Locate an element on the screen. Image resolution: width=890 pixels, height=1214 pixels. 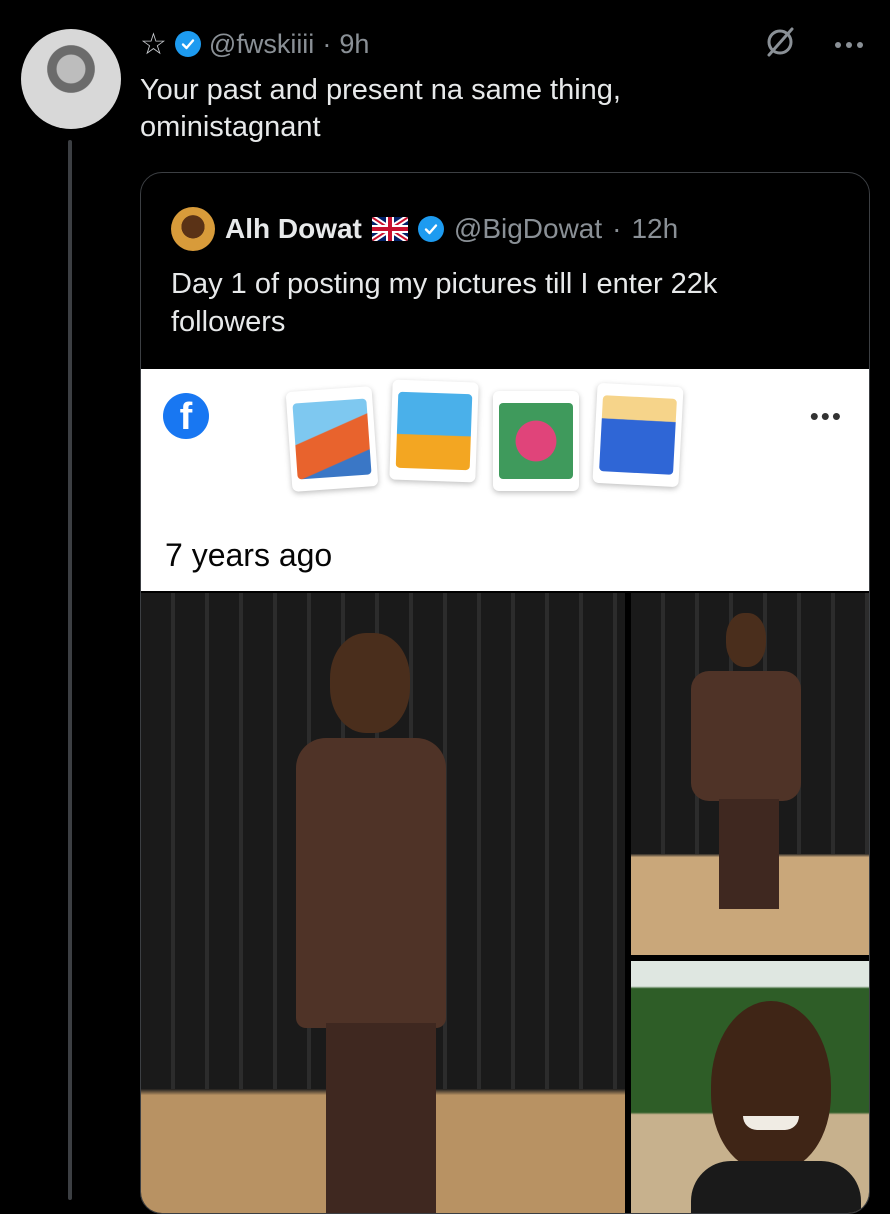
star-icon: ☆ is located at coordinates (153, 44).